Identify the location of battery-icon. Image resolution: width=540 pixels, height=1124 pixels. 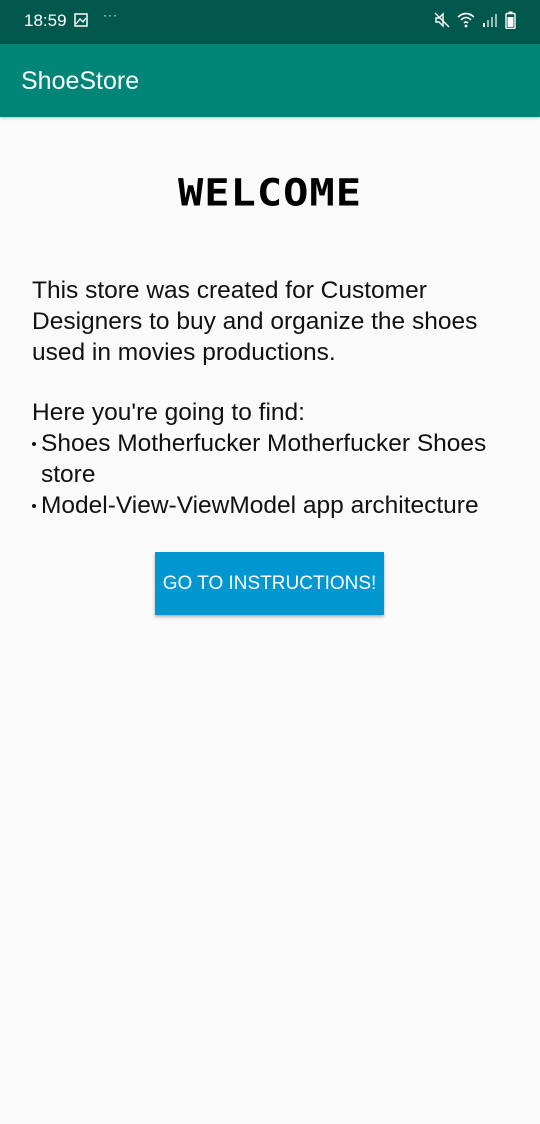
(510, 20).